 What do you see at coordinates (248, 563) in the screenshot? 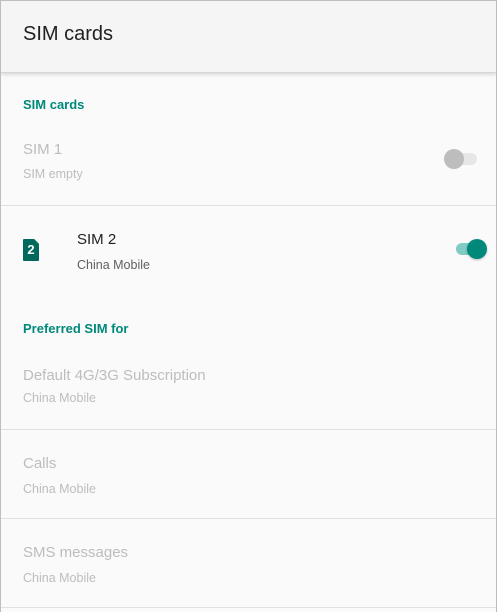
I see `preferred-item-sms: SMS messages China Mobile` at bounding box center [248, 563].